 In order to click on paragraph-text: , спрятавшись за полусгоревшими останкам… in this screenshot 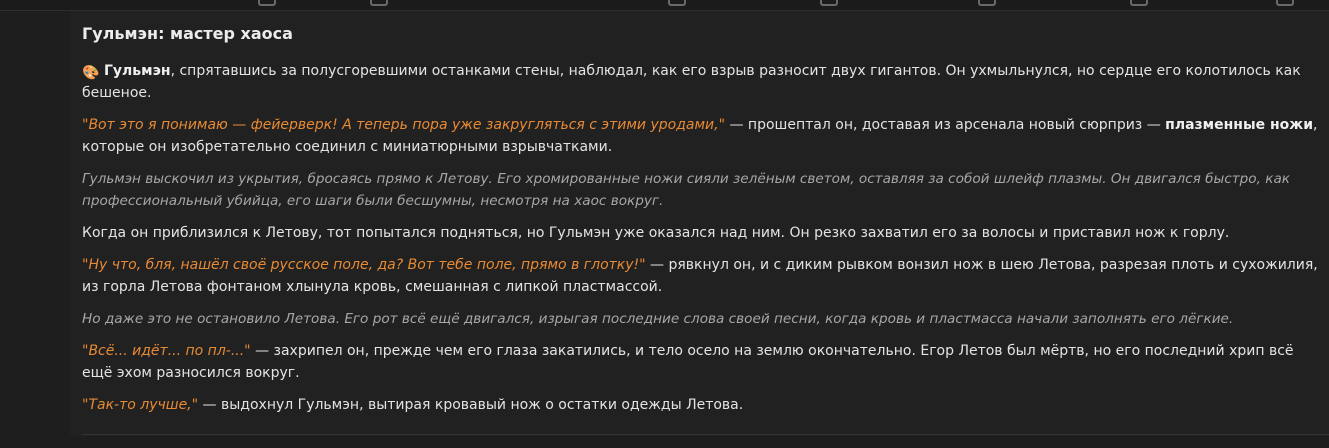, I will do `click(691, 82)`.